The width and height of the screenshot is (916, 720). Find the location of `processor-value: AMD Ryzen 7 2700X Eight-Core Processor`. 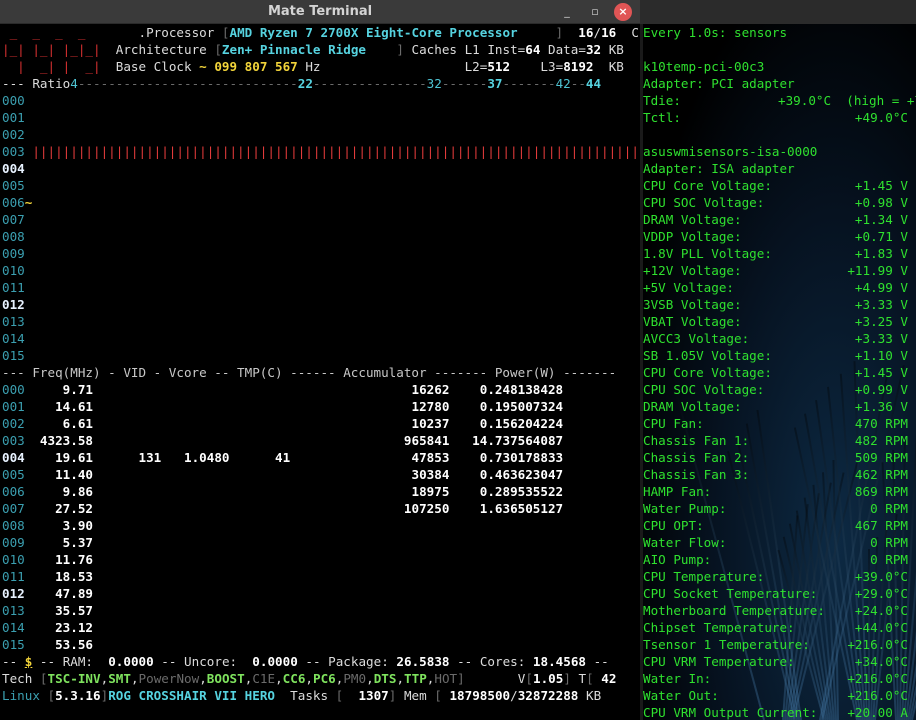

processor-value: AMD Ryzen 7 2700X Eight-Core Processor is located at coordinates (373, 32).